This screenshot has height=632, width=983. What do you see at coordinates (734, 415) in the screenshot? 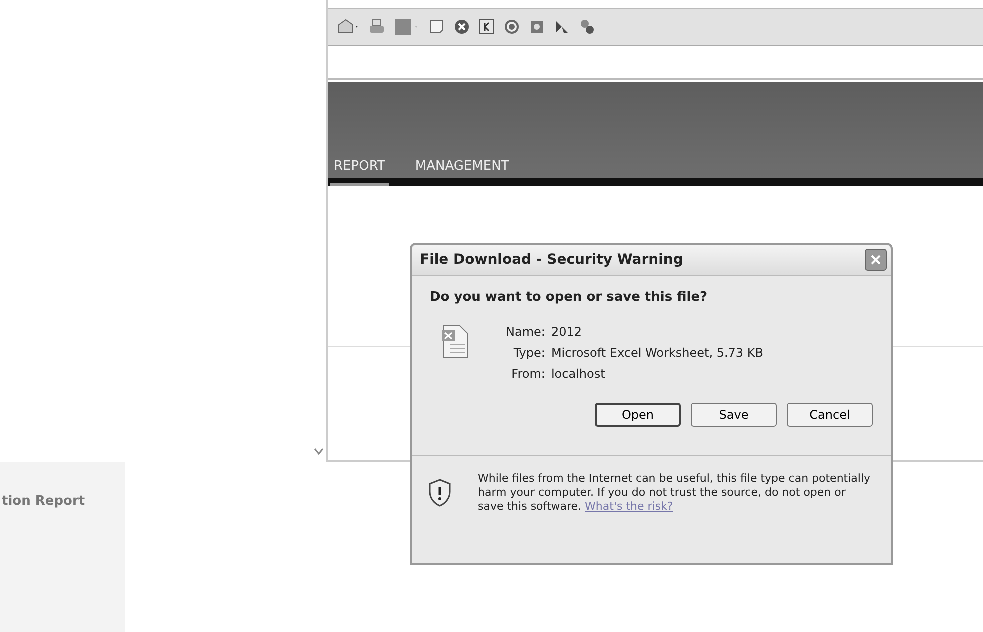
I see `dialog-button: Save` at bounding box center [734, 415].